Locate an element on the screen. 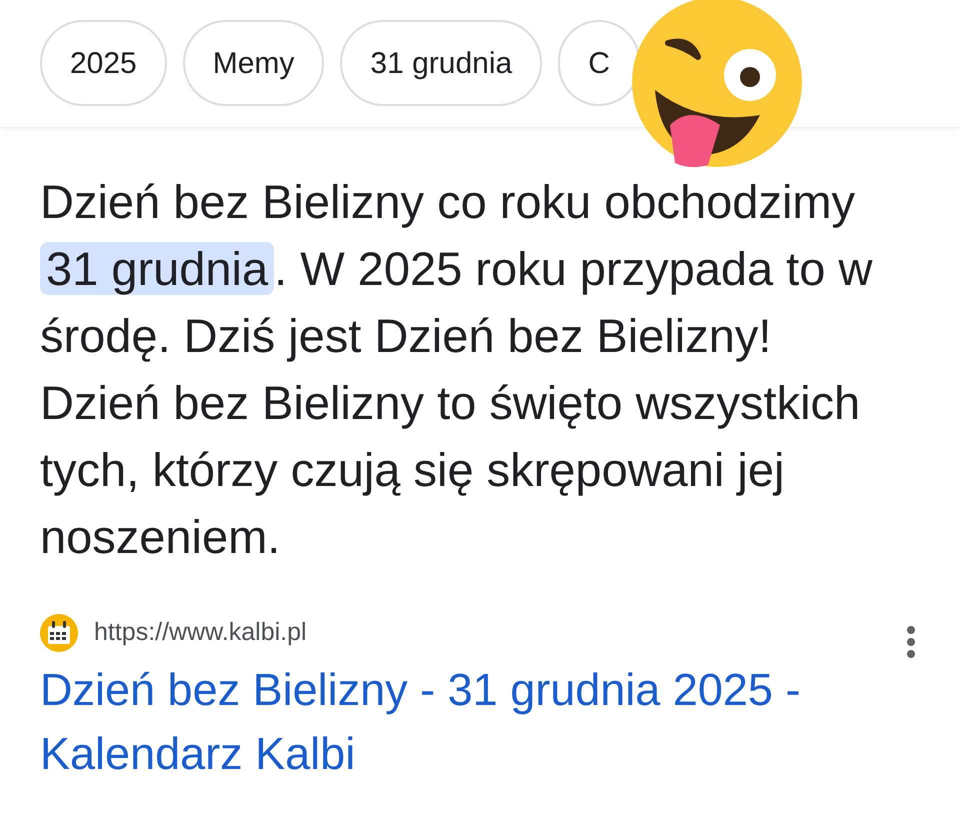 The height and width of the screenshot is (838, 960). filter-chip: 31 grudnia is located at coordinates (441, 63).